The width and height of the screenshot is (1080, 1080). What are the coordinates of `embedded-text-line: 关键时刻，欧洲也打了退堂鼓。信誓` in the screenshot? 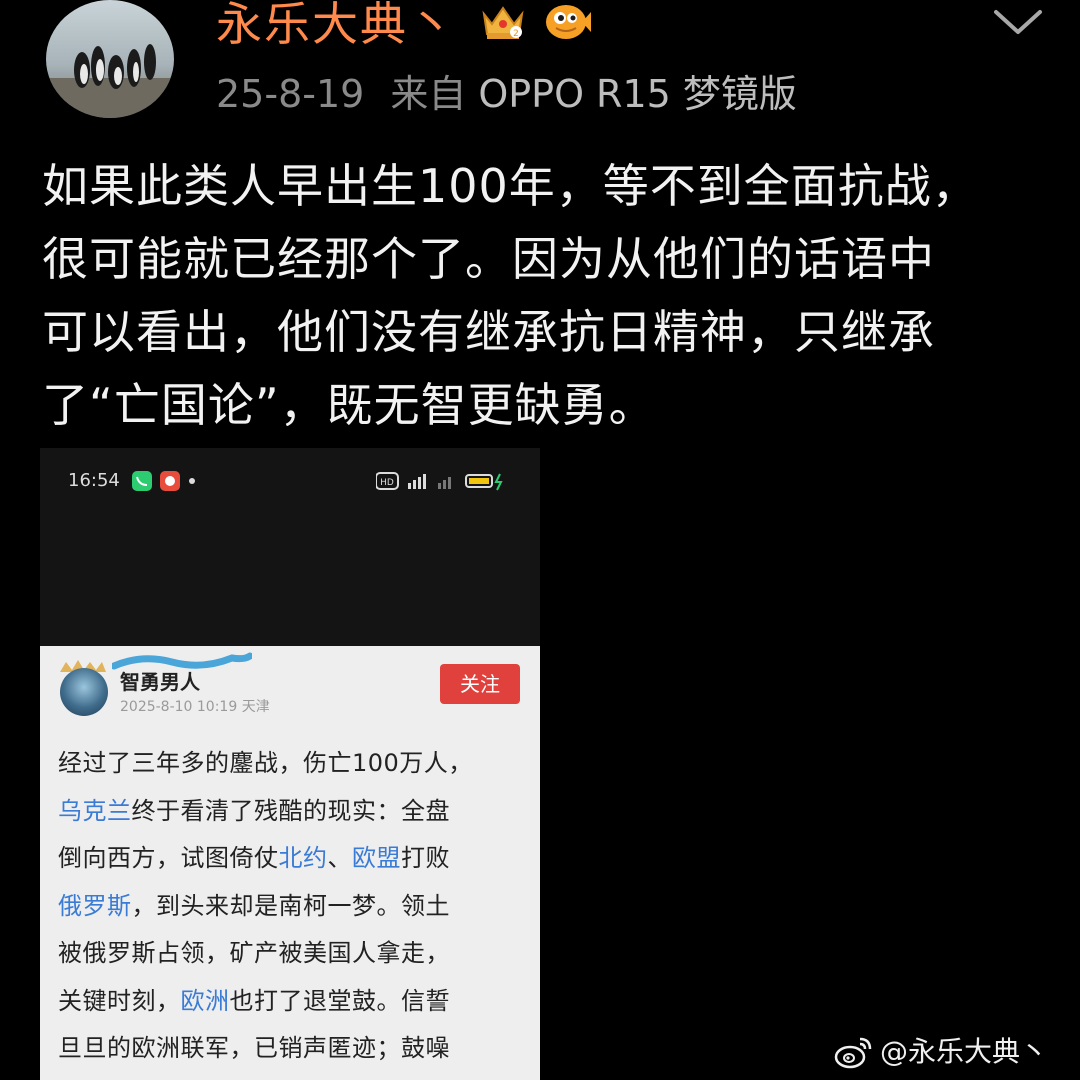 It's located at (293, 1002).